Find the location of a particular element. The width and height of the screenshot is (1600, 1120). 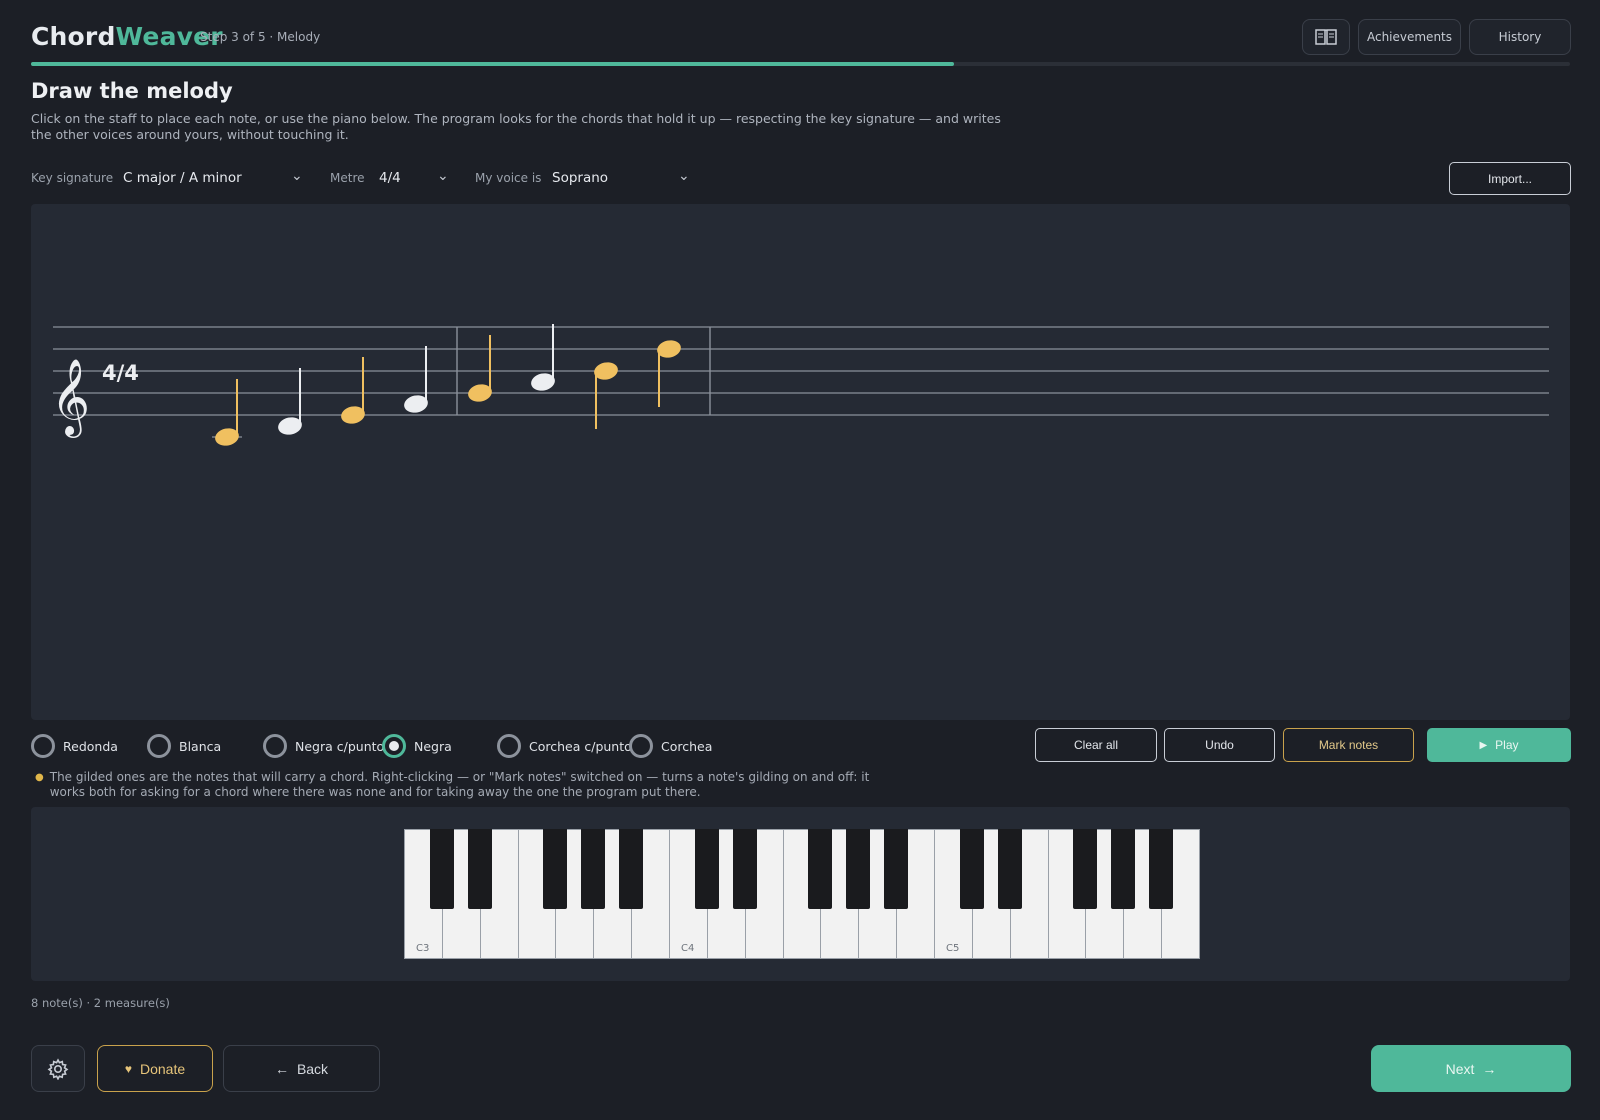

book-icon is located at coordinates (1326, 37).